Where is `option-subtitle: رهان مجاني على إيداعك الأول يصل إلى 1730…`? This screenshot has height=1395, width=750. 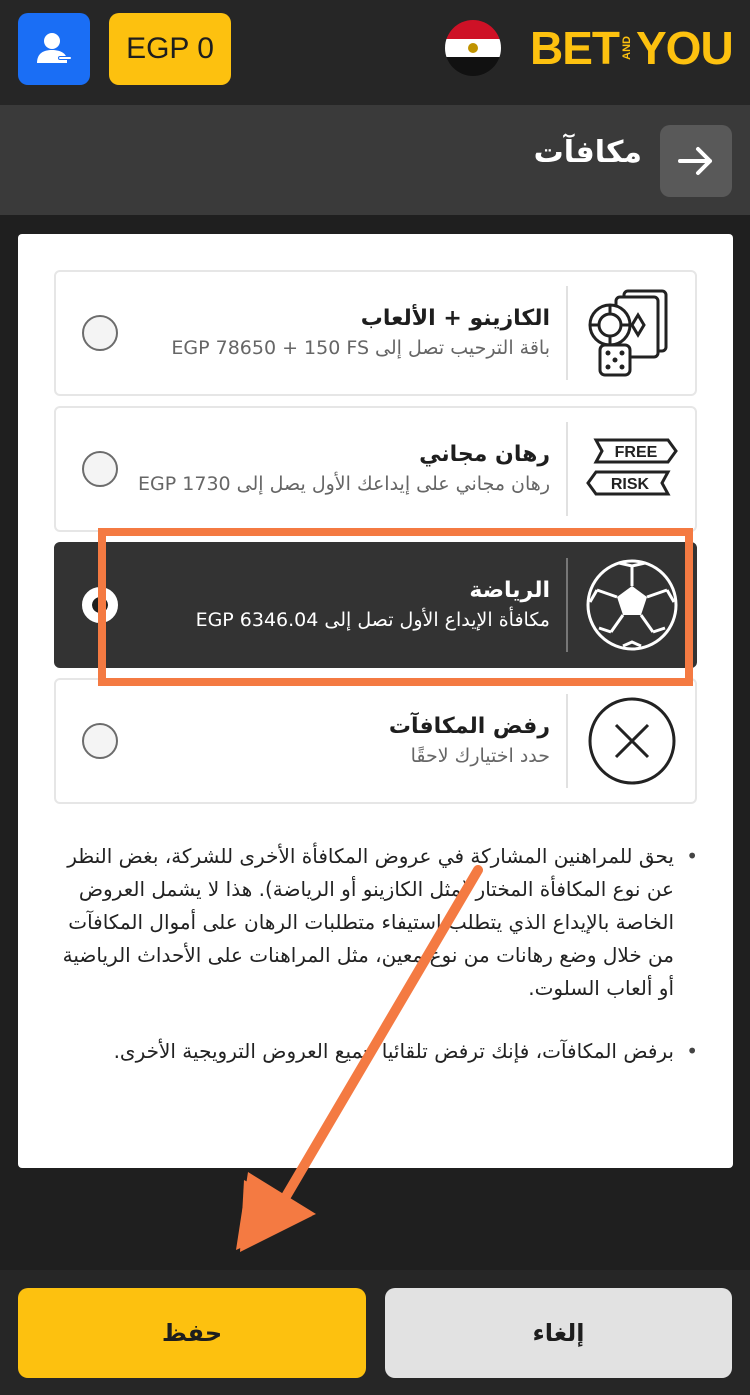
option-subtitle: رهان مجاني على إيداعك الأول يصل إلى 1730… is located at coordinates (344, 484).